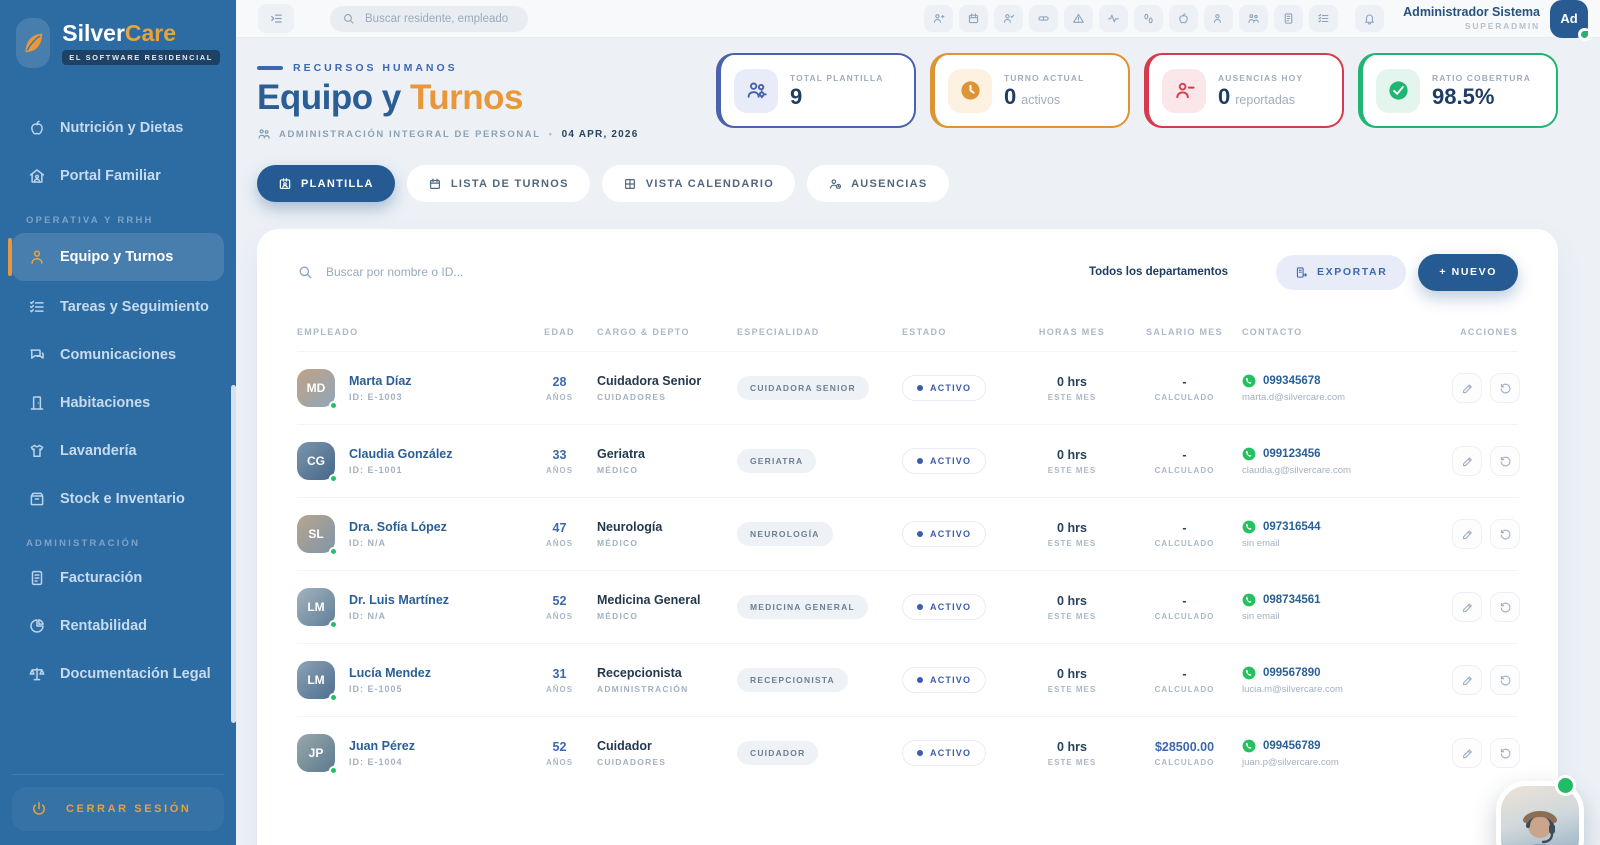 The height and width of the screenshot is (845, 1600). I want to click on quick-person-button, so click(1219, 18).